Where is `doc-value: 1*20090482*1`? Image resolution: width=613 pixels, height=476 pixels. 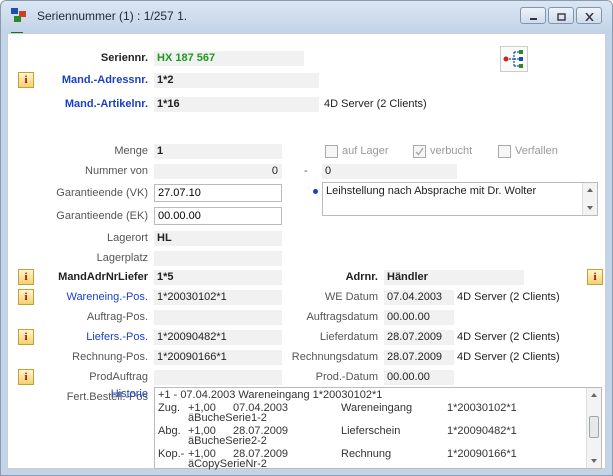
doc-value: 1*20090482*1 is located at coordinates (218, 337).